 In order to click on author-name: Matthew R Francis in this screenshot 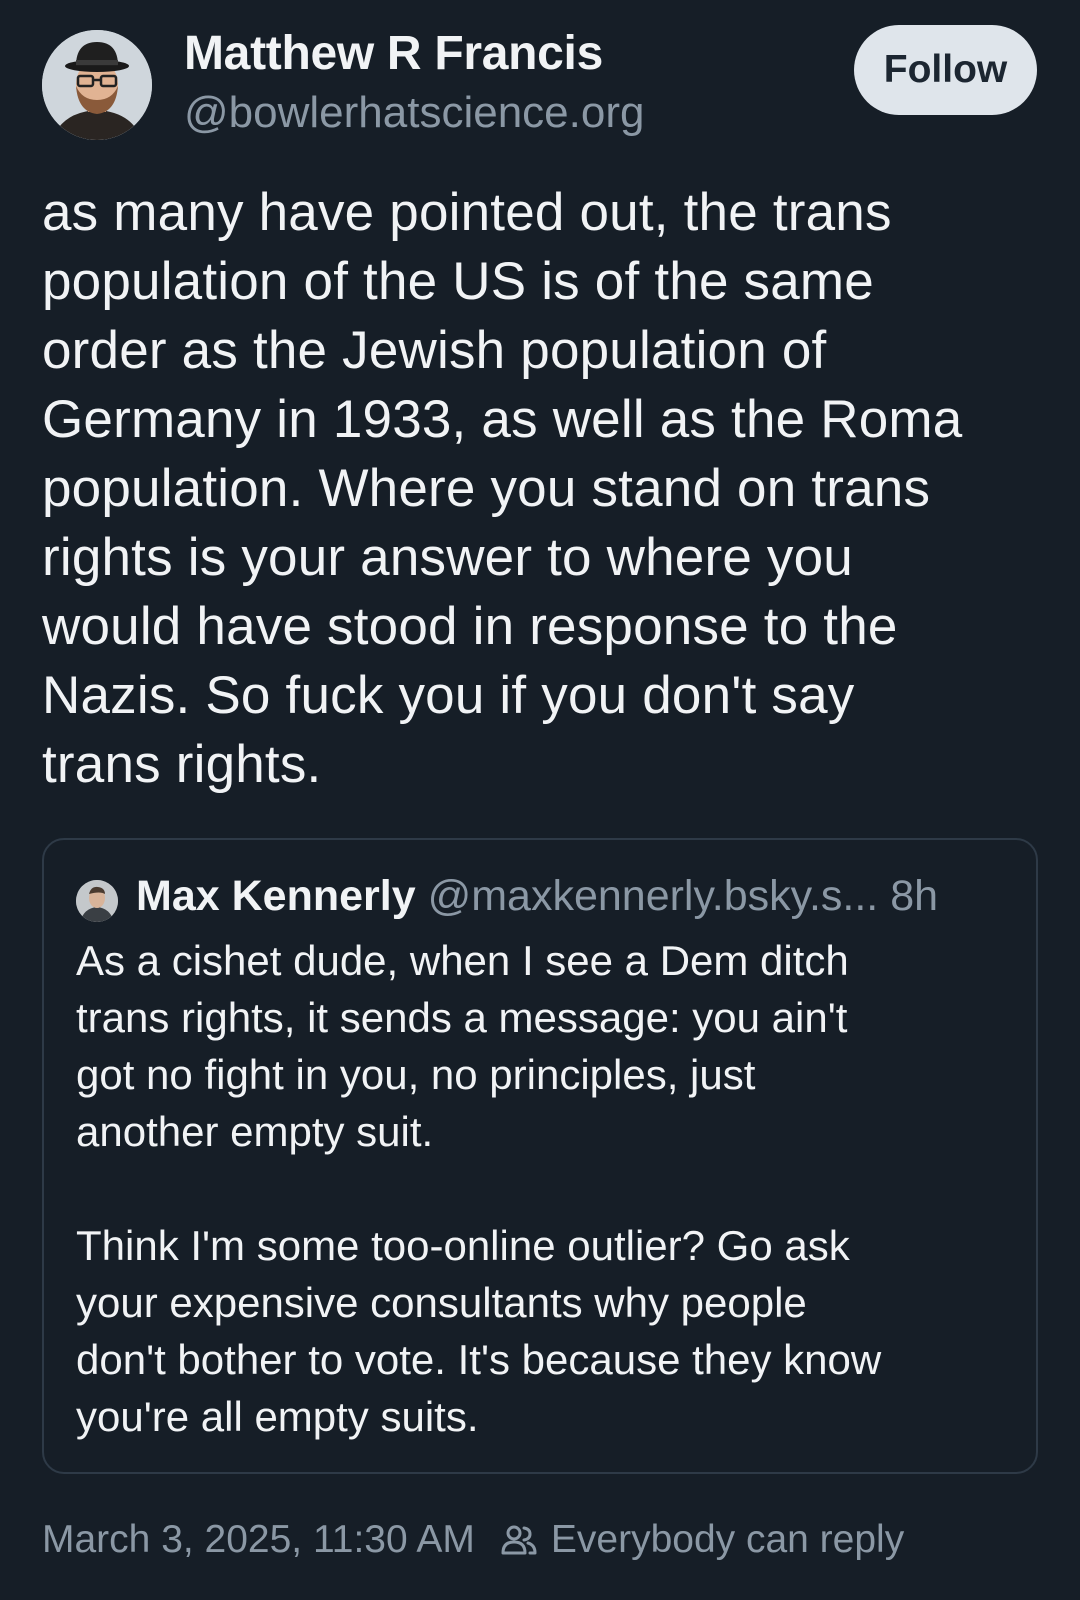, I will do `click(393, 53)`.